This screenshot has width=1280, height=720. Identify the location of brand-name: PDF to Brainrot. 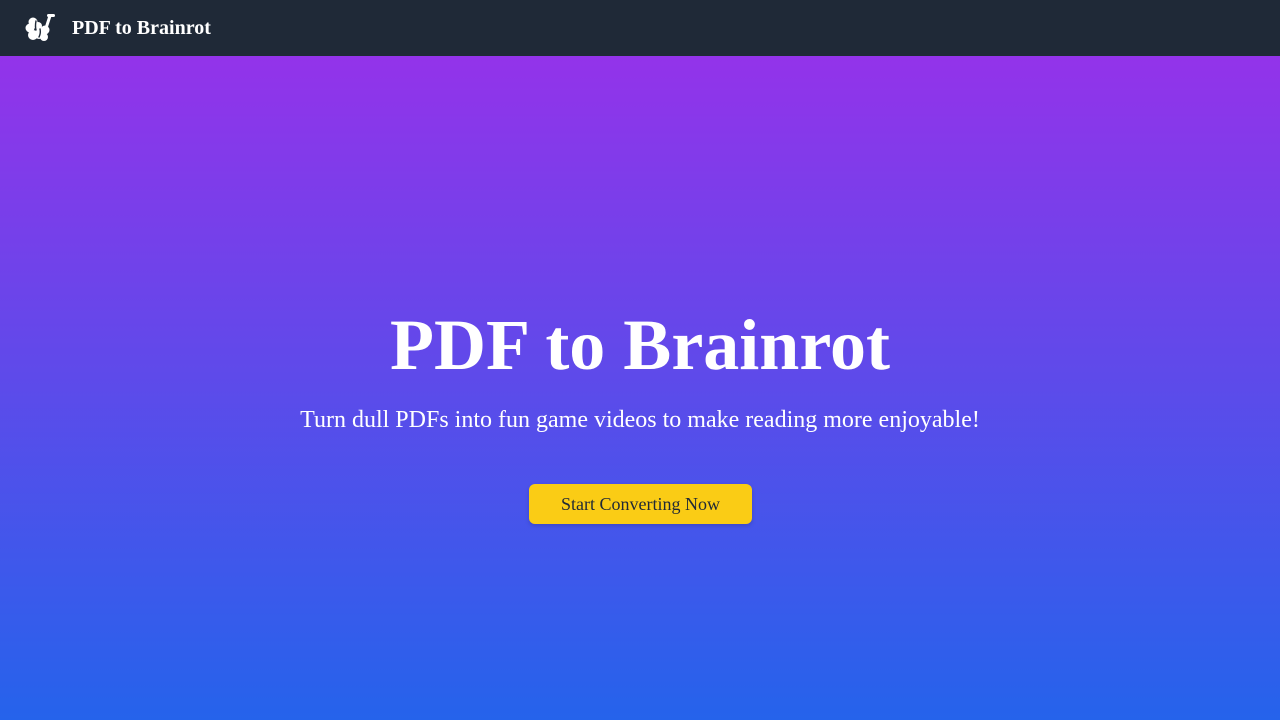
(141, 28).